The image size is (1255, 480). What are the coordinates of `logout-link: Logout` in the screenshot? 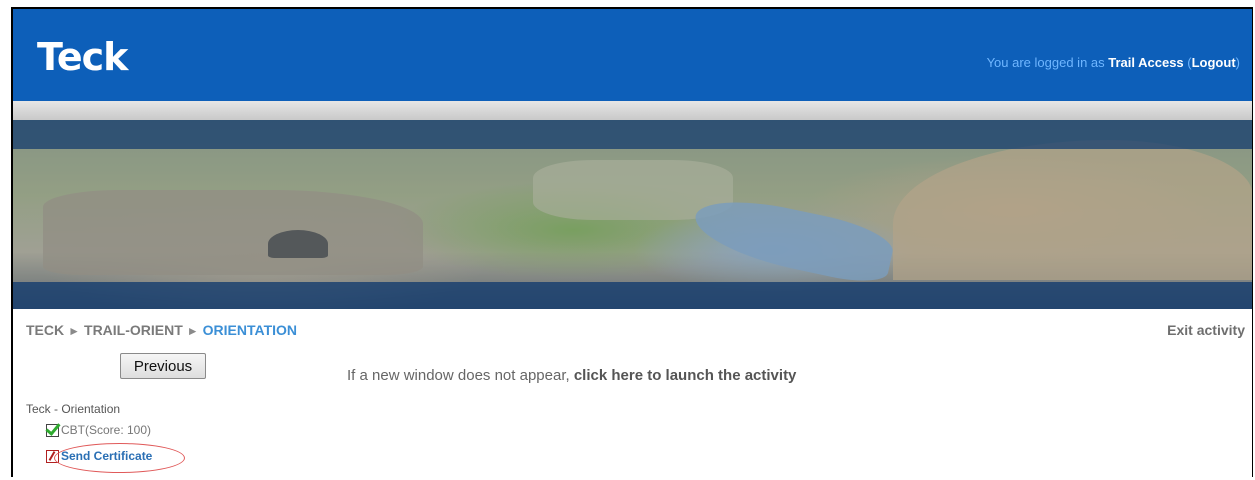 It's located at (1214, 62).